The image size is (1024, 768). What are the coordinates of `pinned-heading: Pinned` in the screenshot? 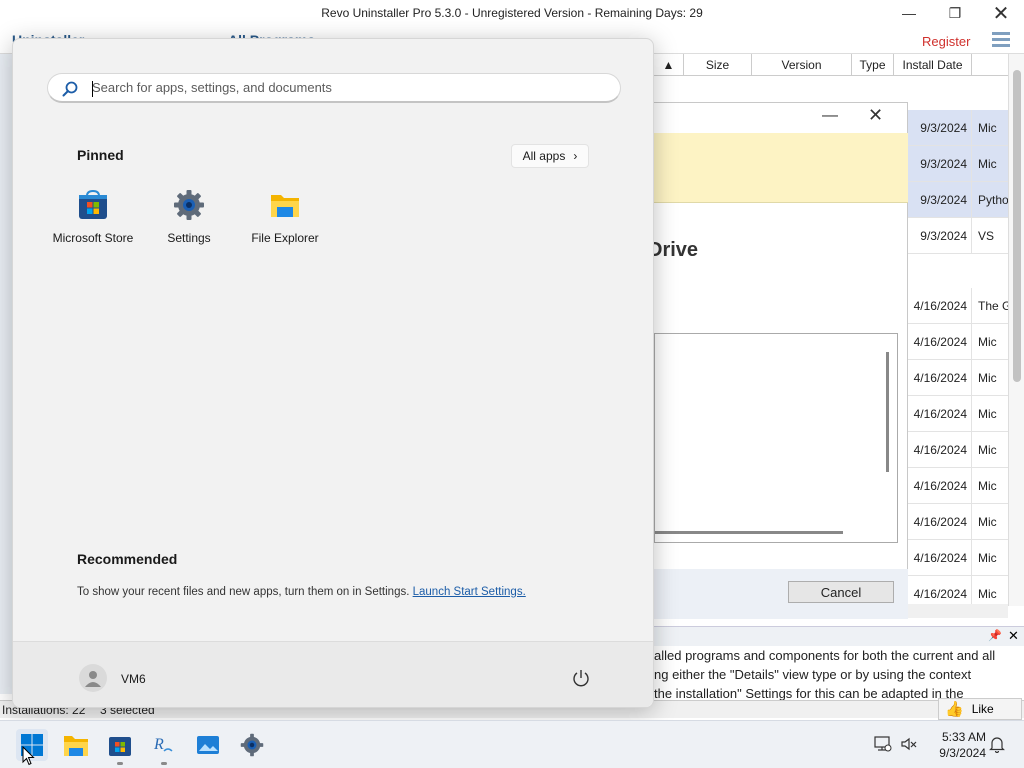 It's located at (100, 155).